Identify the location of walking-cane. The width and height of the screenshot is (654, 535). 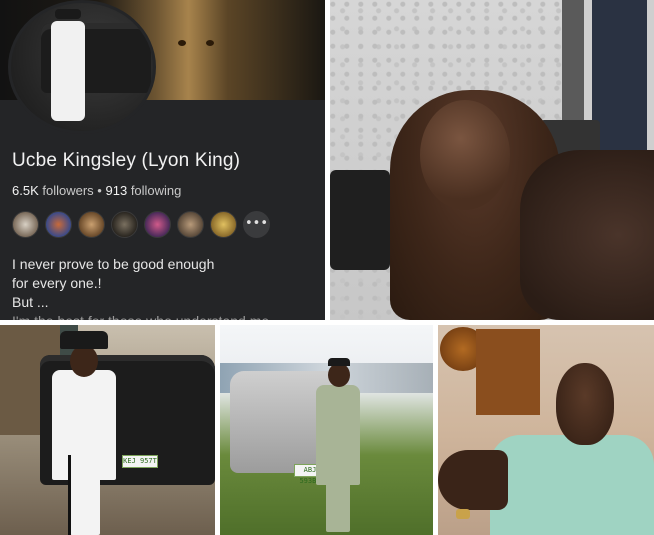
(69, 495).